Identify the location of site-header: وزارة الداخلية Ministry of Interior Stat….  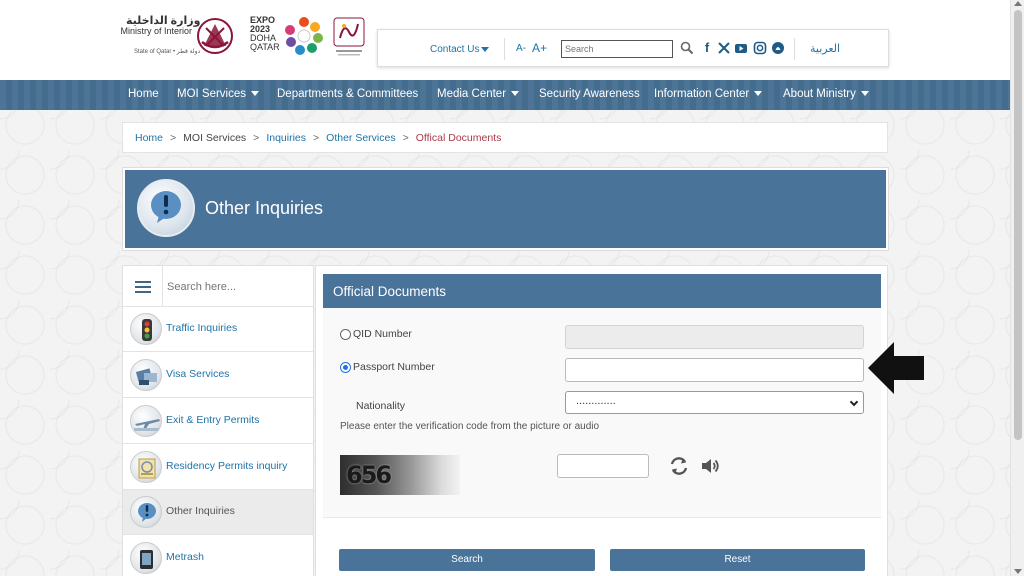
(505, 40).